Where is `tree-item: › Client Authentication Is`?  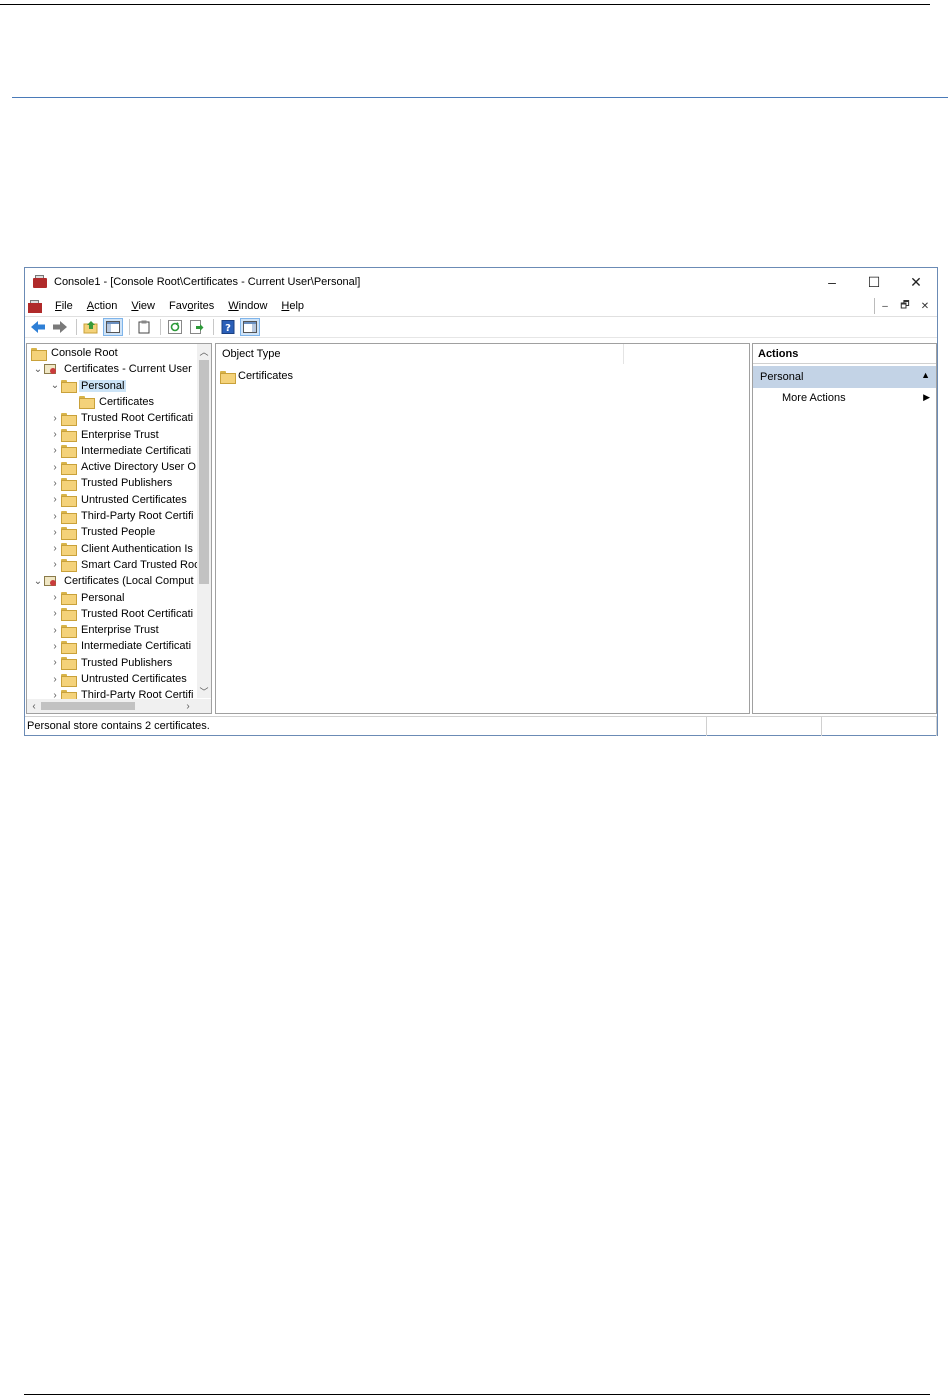 tree-item: › Client Authentication Is is located at coordinates (122, 549).